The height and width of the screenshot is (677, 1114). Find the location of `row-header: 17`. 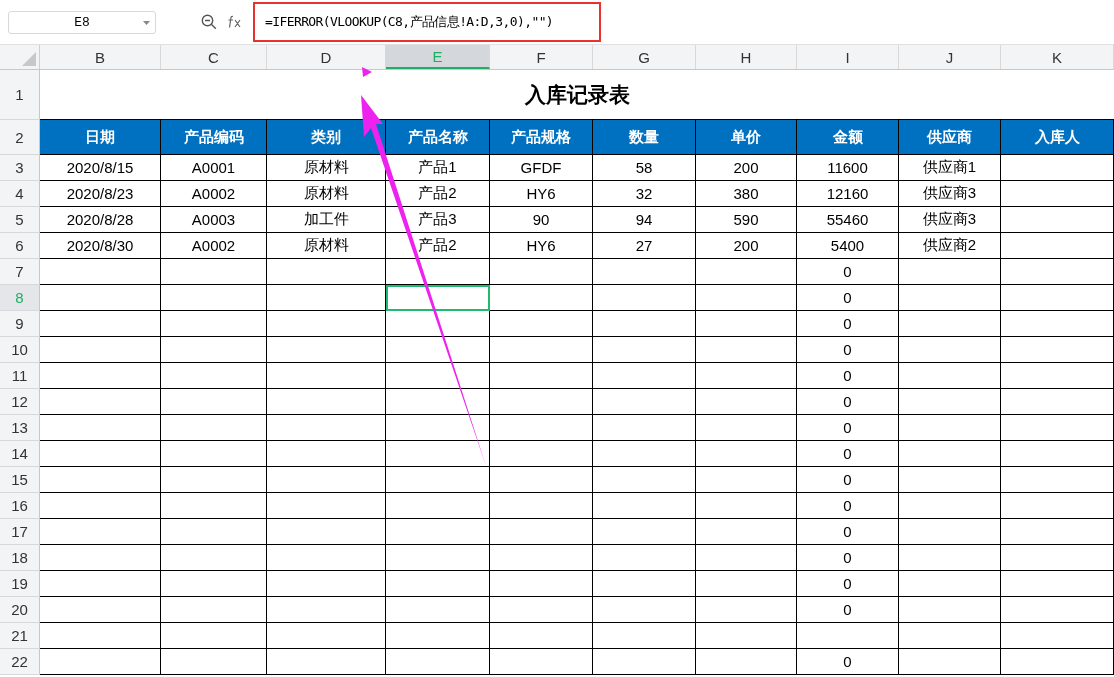

row-header: 17 is located at coordinates (20, 532).